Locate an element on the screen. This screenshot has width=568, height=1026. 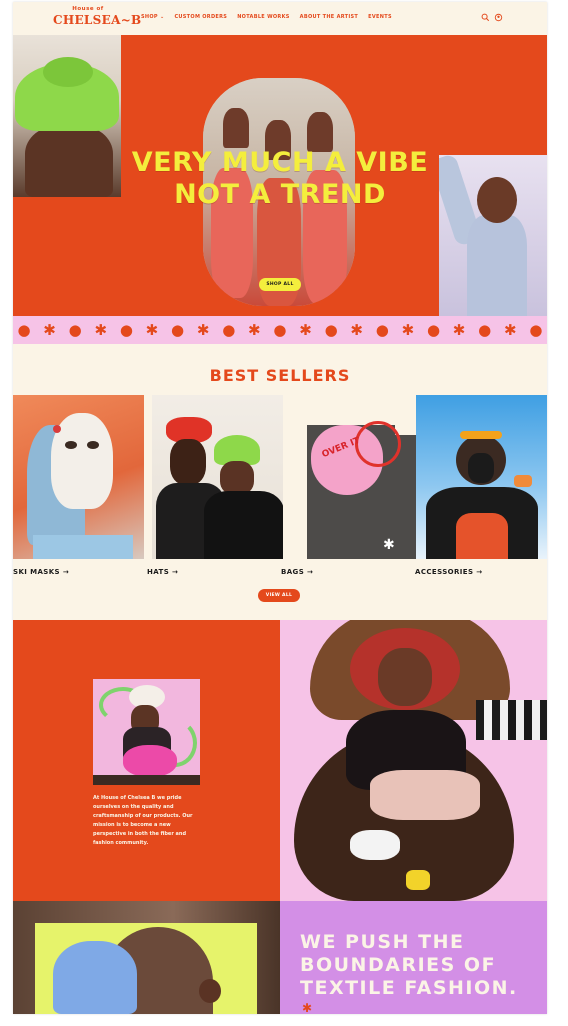
bags-card: OVER IT ✱ is located at coordinates (350, 477).